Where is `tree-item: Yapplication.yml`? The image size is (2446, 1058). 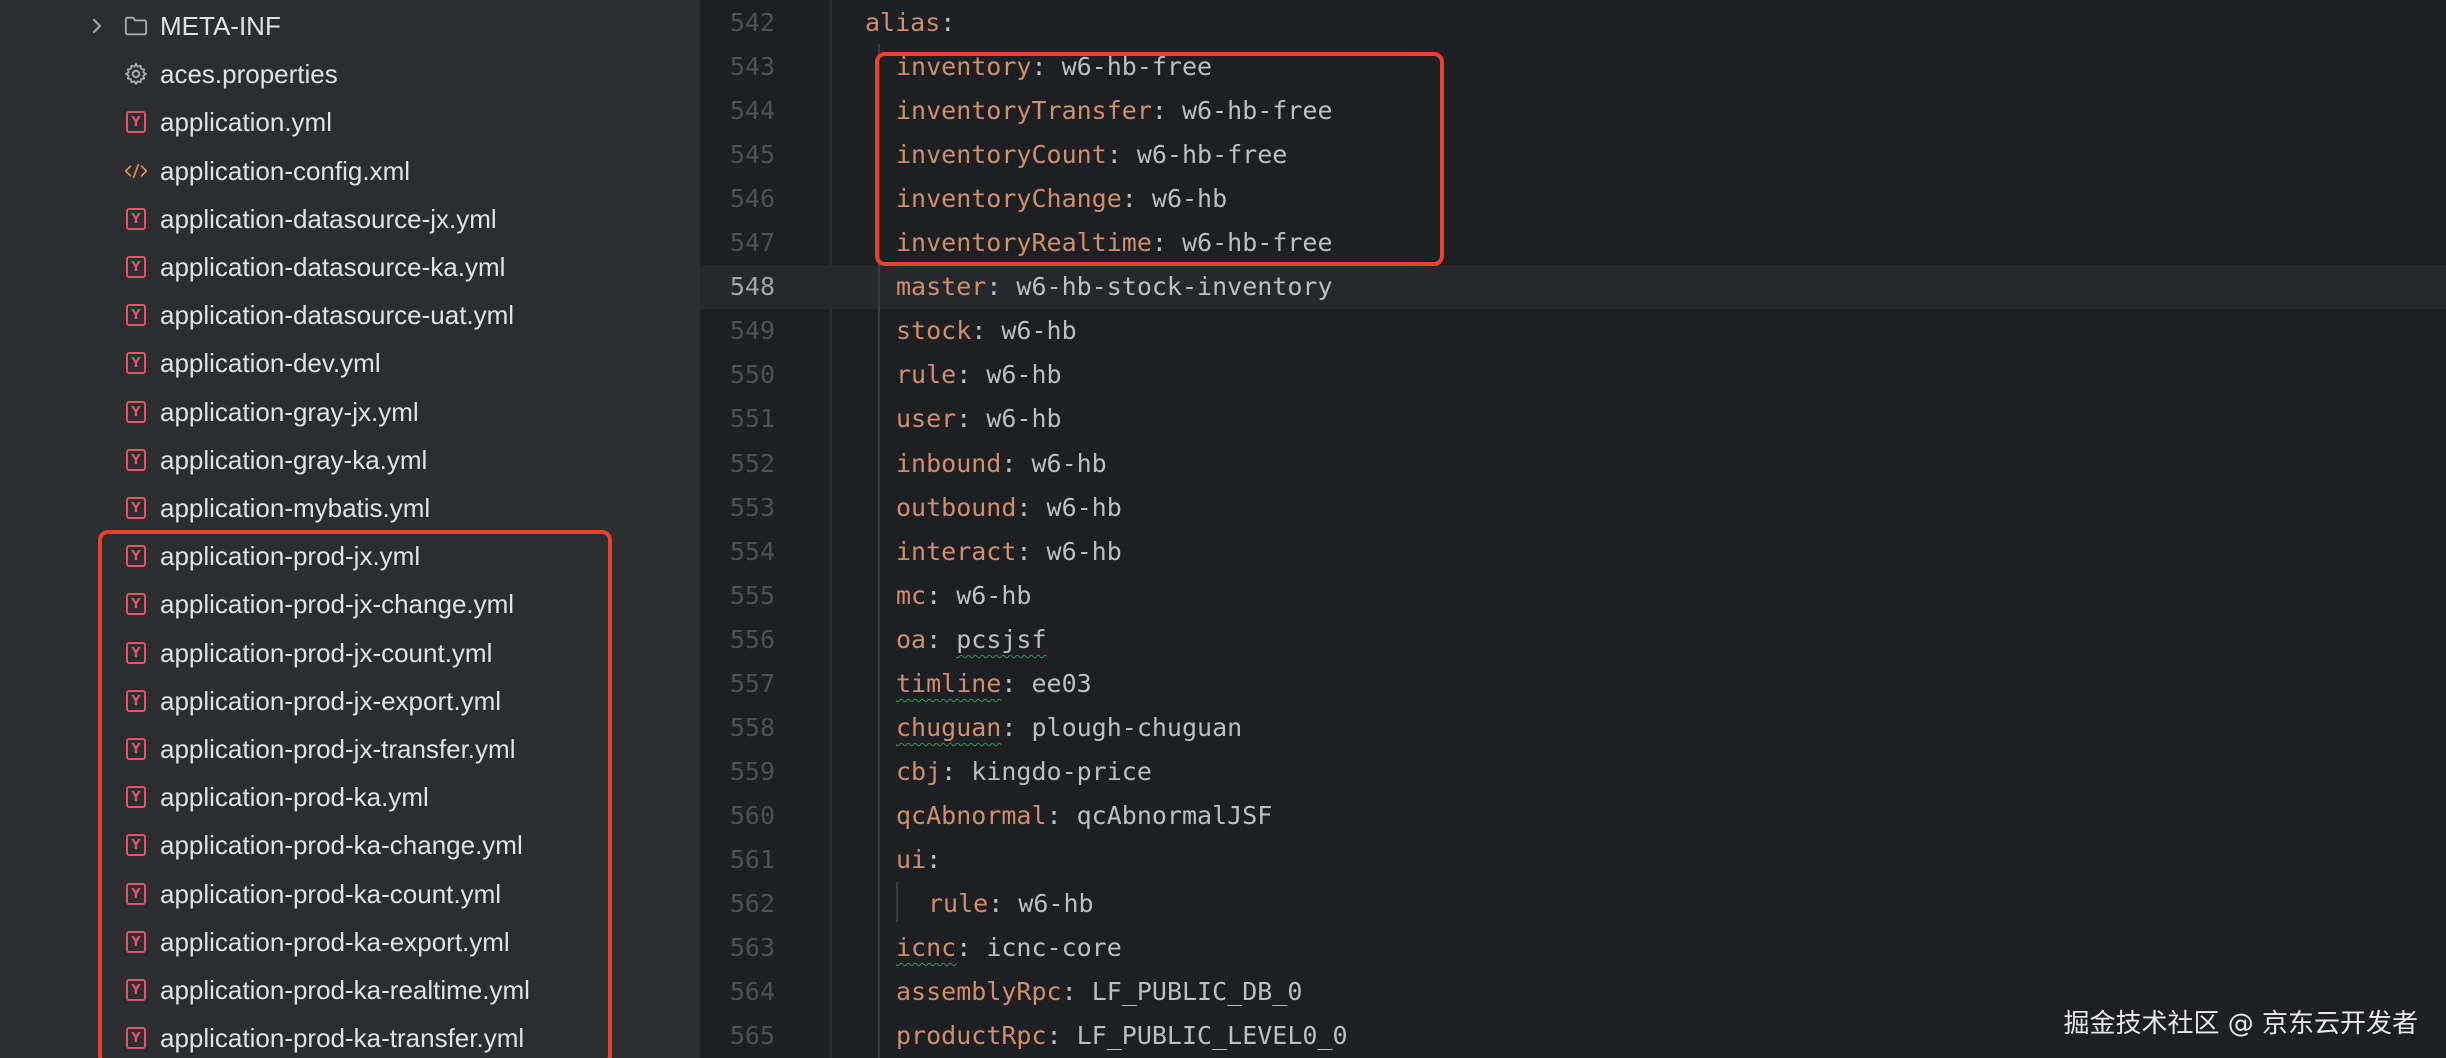 tree-item: Yapplication.yml is located at coordinates (350, 122).